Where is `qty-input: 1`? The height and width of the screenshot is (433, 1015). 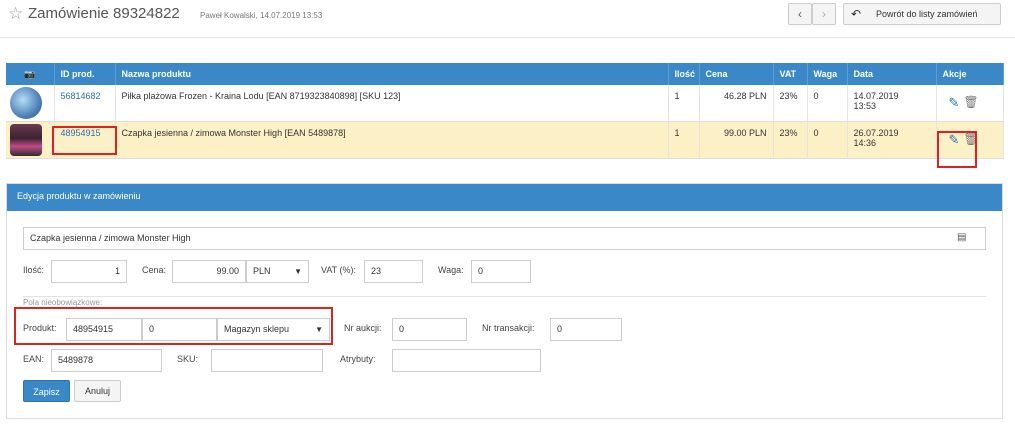 qty-input: 1 is located at coordinates (89, 271).